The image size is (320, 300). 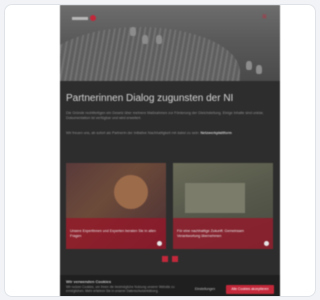 I want to click on site-logo, so click(x=89, y=18).